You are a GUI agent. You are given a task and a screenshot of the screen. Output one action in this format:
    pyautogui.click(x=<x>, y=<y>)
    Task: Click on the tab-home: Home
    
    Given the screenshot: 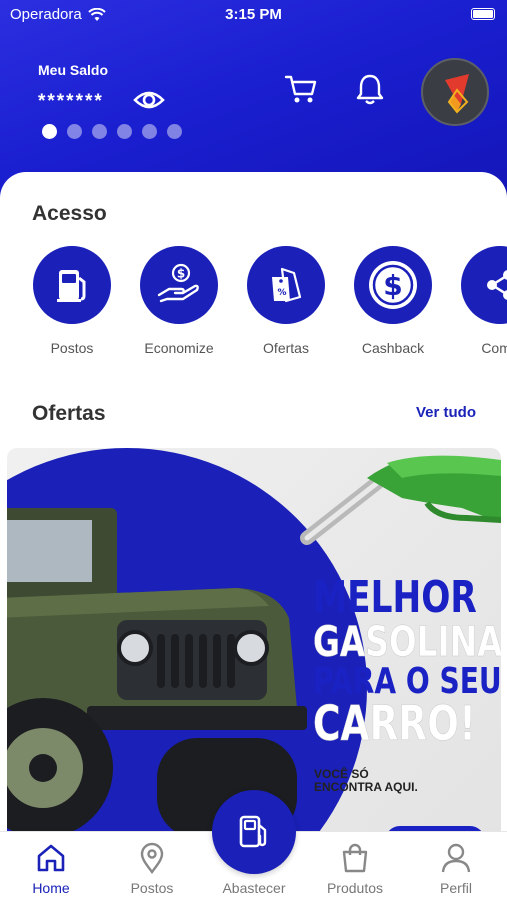 What is the action you would take?
    pyautogui.click(x=51, y=869)
    